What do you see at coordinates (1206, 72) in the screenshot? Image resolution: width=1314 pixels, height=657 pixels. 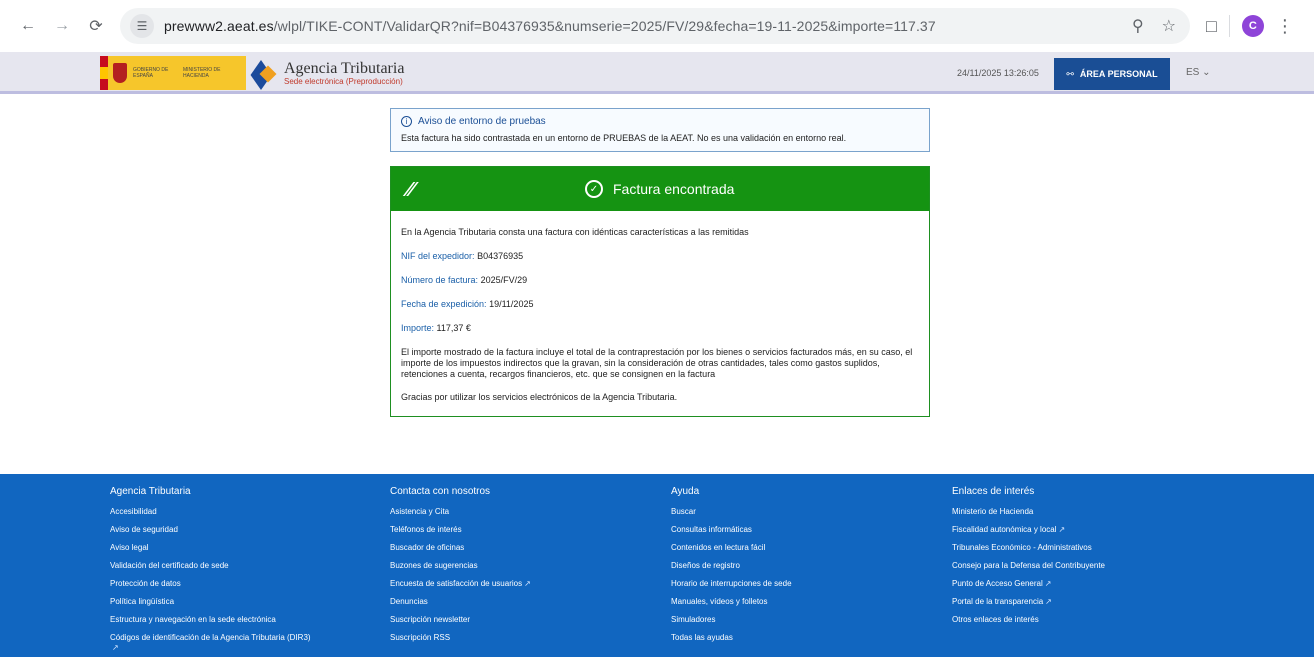 I see `chevron-down-icon: ⌄` at bounding box center [1206, 72].